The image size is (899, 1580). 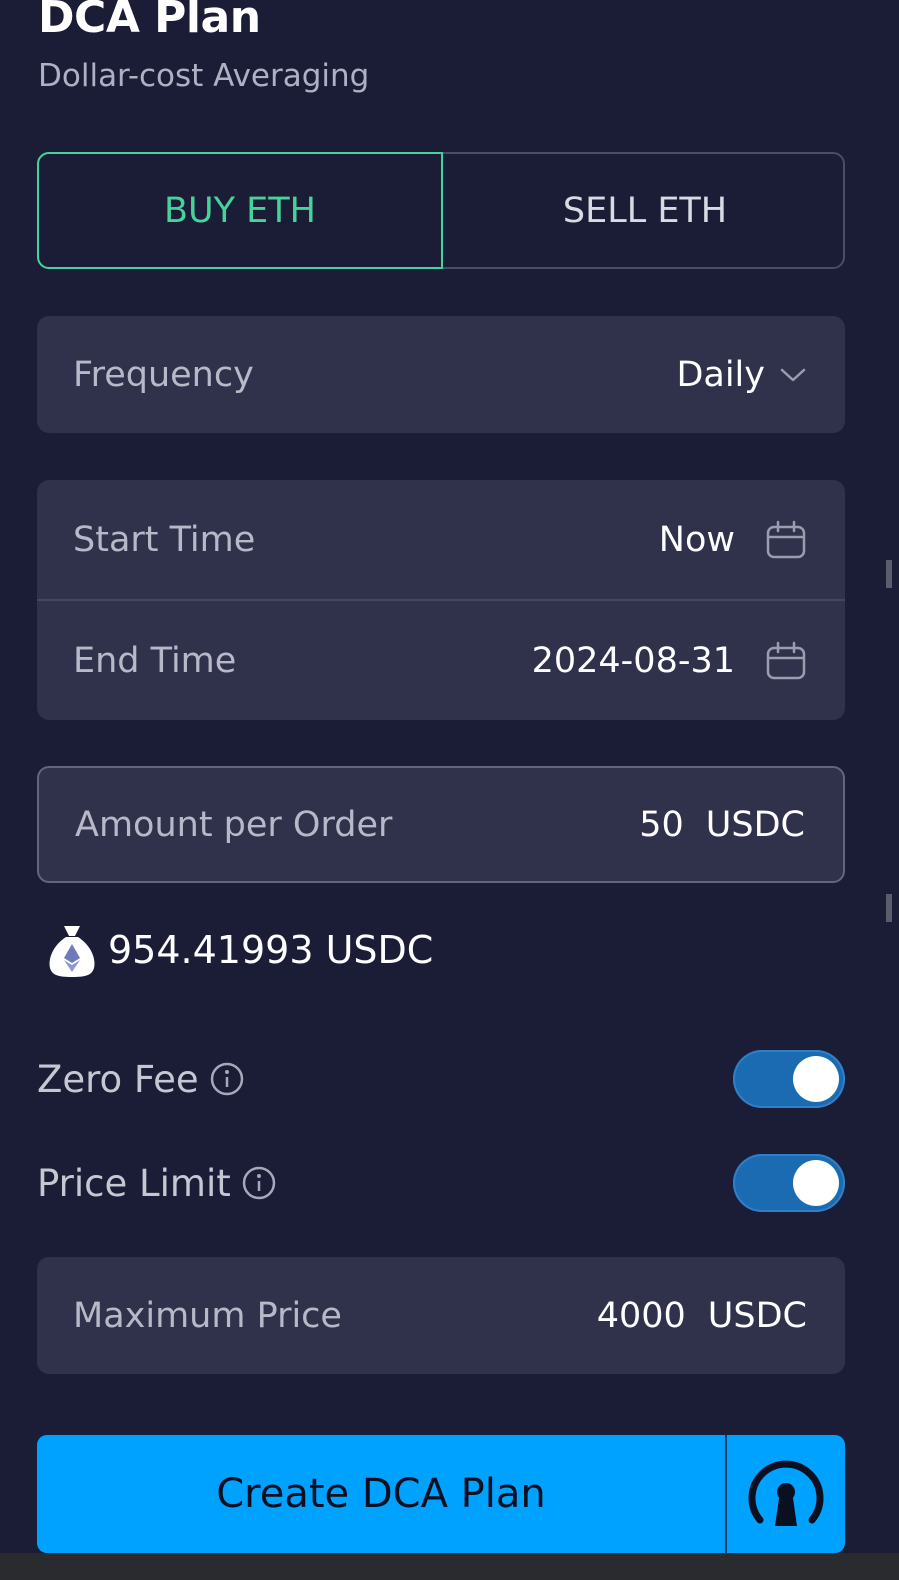 What do you see at coordinates (441, 660) in the screenshot?
I see `end-time-field: End Time 2024-08-31` at bounding box center [441, 660].